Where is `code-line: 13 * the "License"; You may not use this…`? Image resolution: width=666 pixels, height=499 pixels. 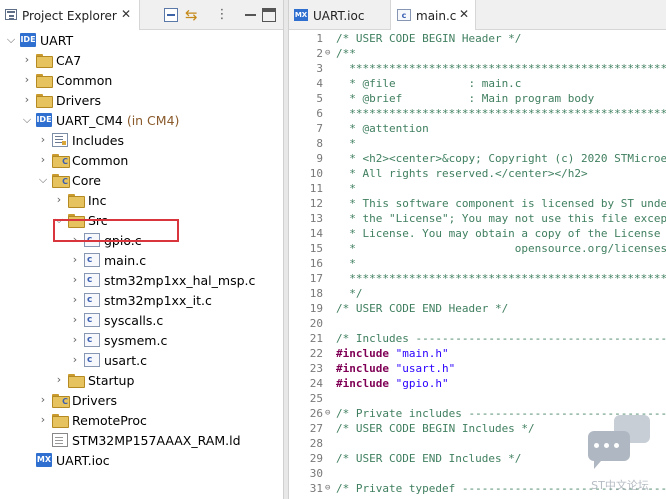
code-line: 13 * the "License"; You may not use this… is located at coordinates (477, 218).